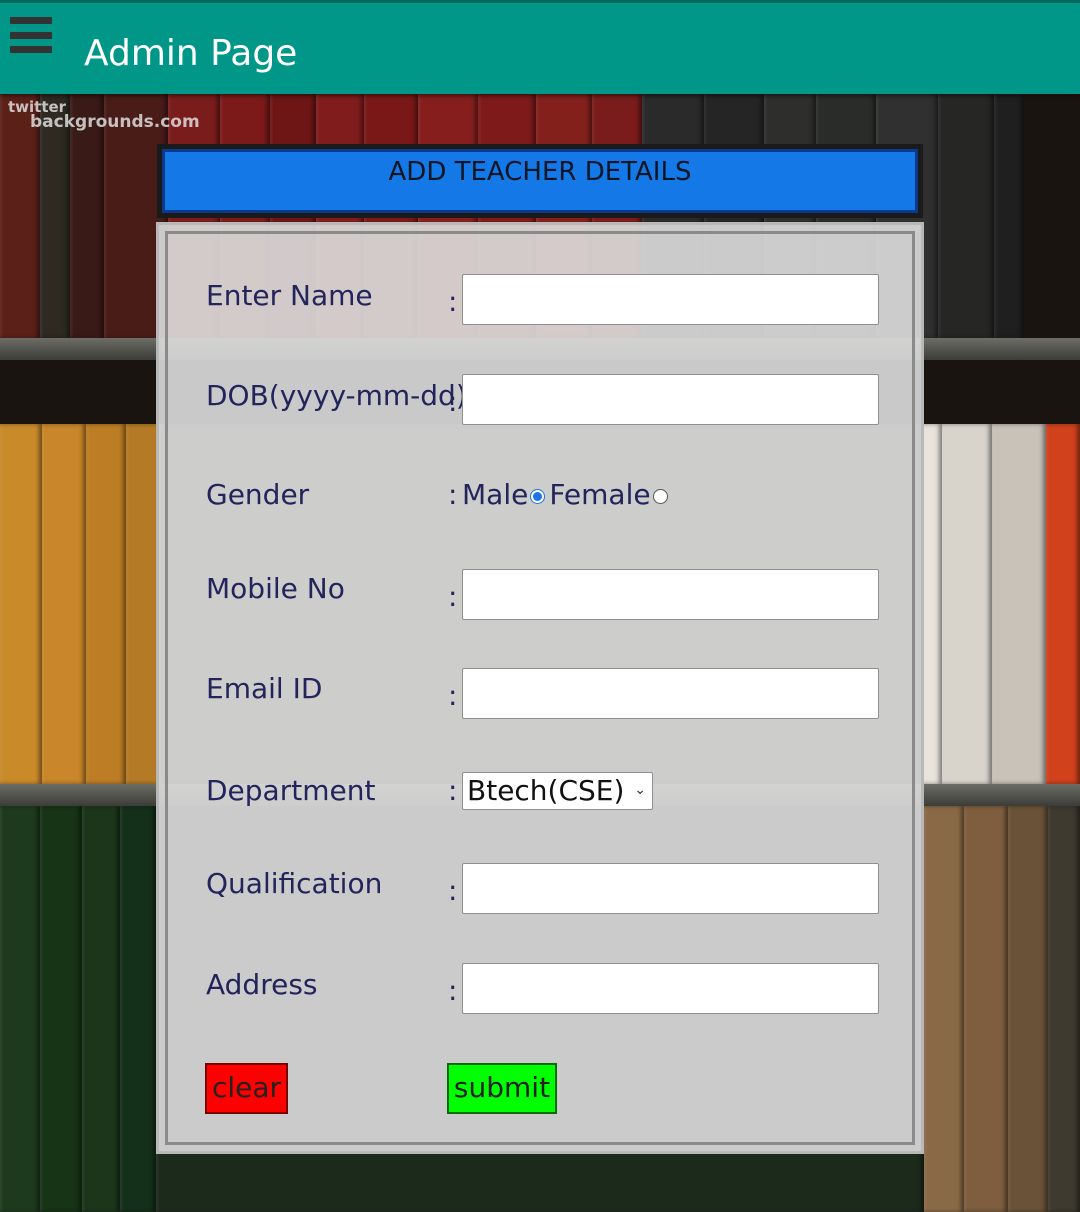 Image resolution: width=1080 pixels, height=1212 pixels. What do you see at coordinates (258, 494) in the screenshot?
I see `gender-label: Gender` at bounding box center [258, 494].